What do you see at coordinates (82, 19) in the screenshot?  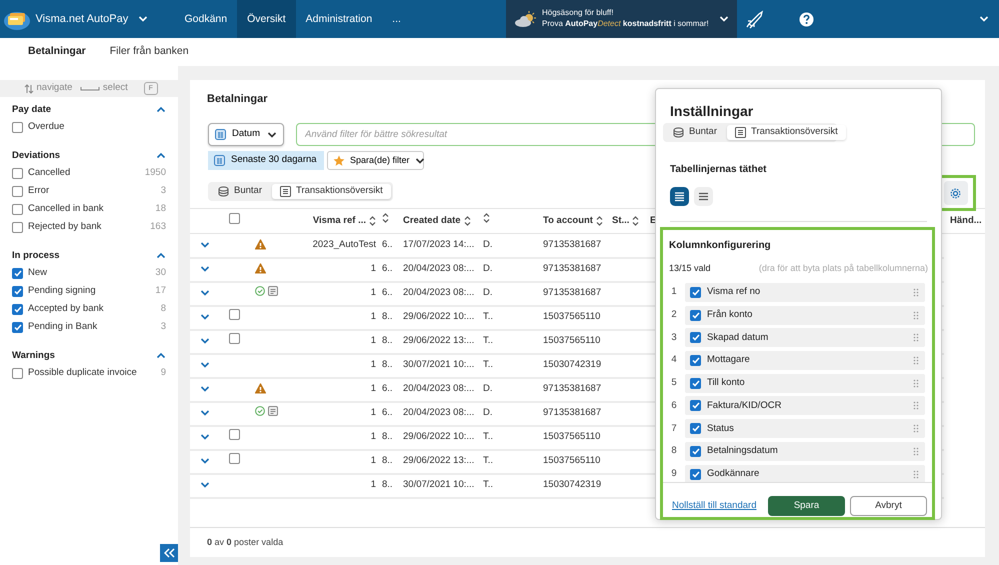 I see `app-name: Visma.net AutoPay` at bounding box center [82, 19].